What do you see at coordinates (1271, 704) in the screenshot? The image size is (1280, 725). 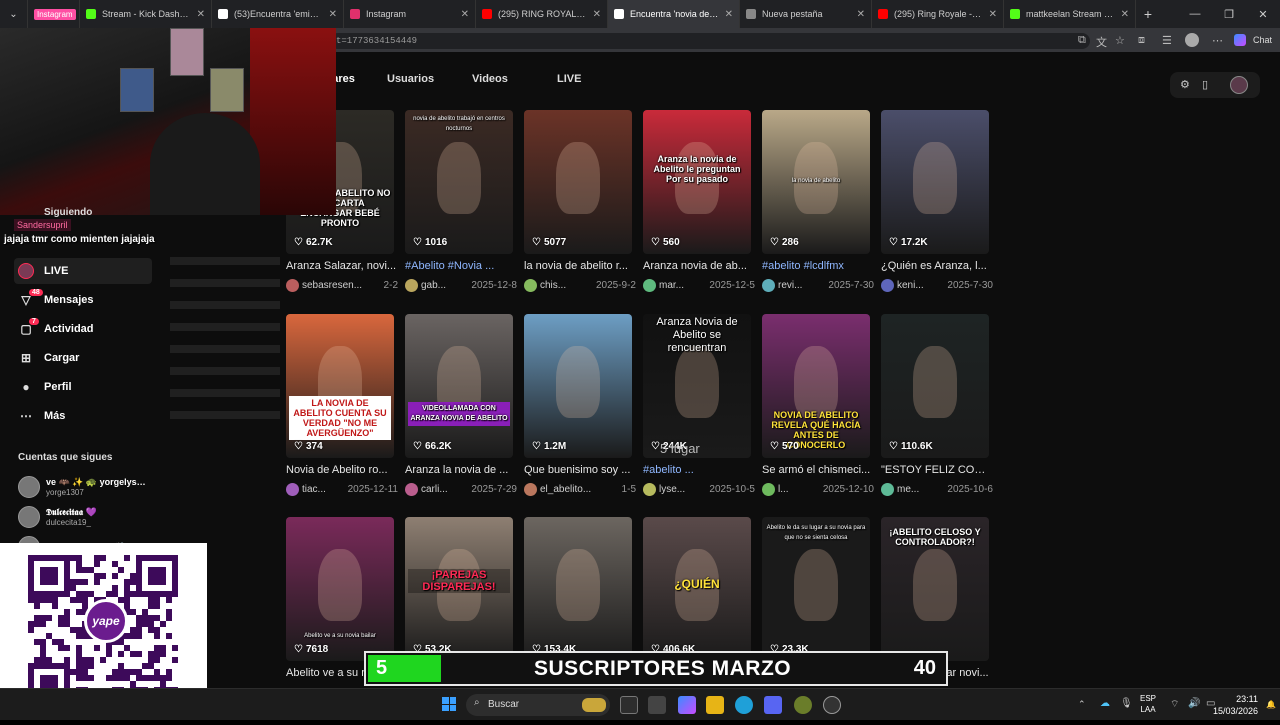 I see `notification-bell-icon: 🔔` at bounding box center [1271, 704].